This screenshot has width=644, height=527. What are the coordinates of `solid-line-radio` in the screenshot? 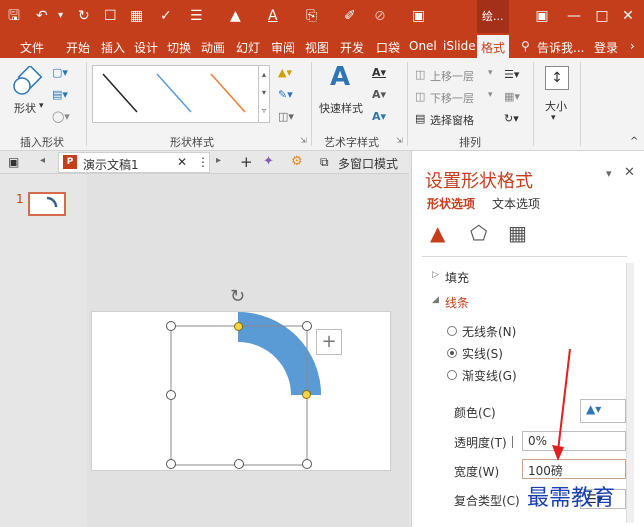 It's located at (452, 353).